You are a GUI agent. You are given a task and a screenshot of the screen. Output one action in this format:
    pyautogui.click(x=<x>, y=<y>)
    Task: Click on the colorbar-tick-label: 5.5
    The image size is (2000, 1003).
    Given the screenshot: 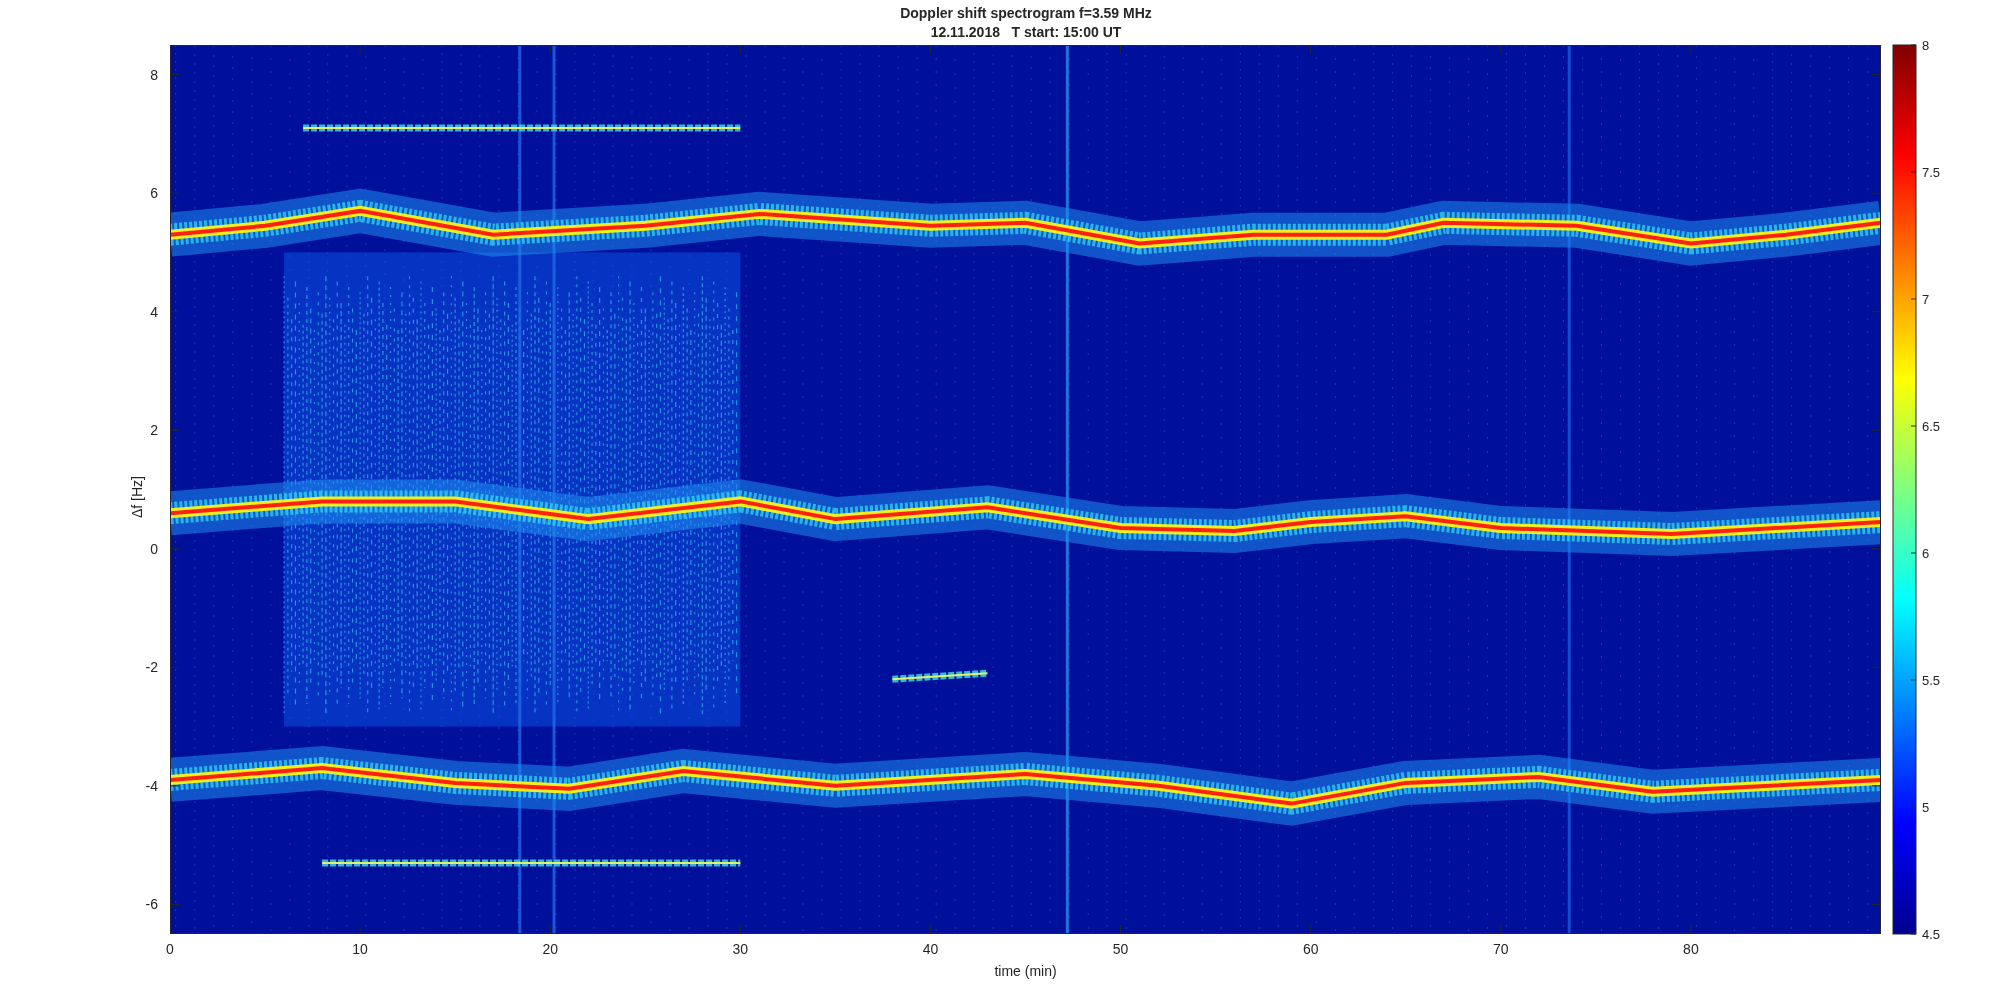 What is the action you would take?
    pyautogui.click(x=1931, y=680)
    